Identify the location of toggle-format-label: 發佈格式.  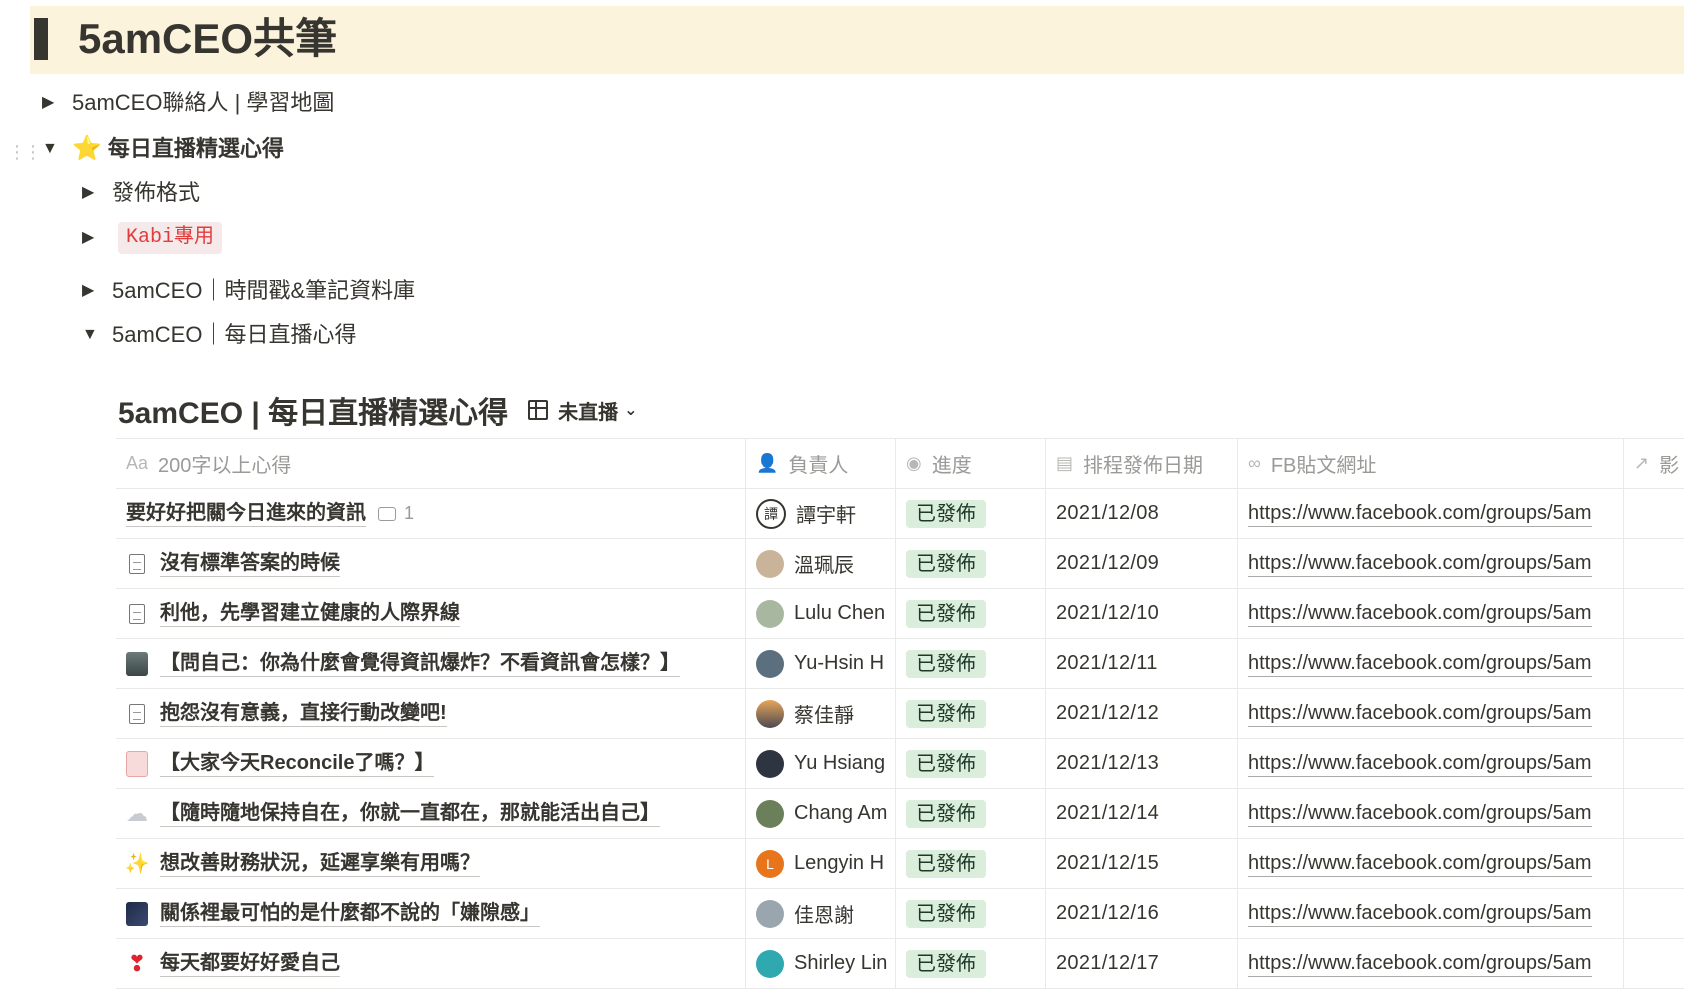
(156, 193).